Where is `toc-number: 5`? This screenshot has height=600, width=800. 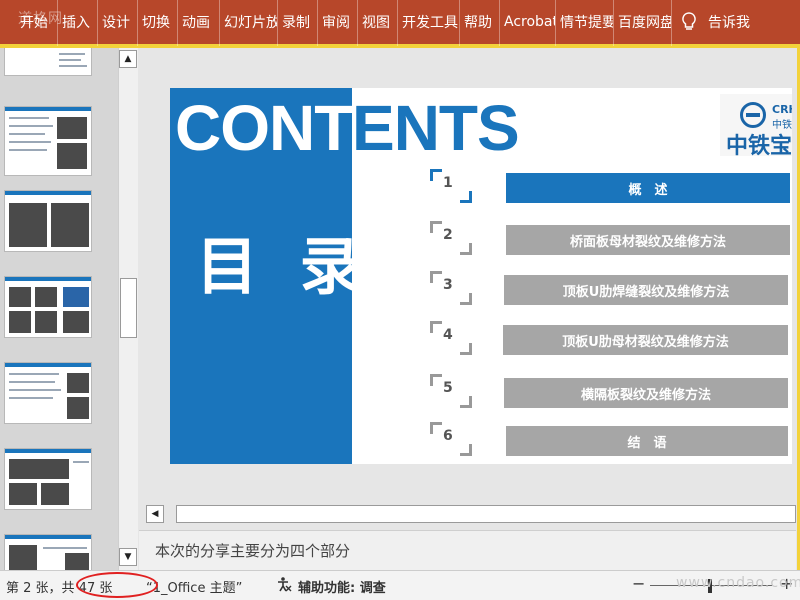 toc-number: 5 is located at coordinates (448, 388).